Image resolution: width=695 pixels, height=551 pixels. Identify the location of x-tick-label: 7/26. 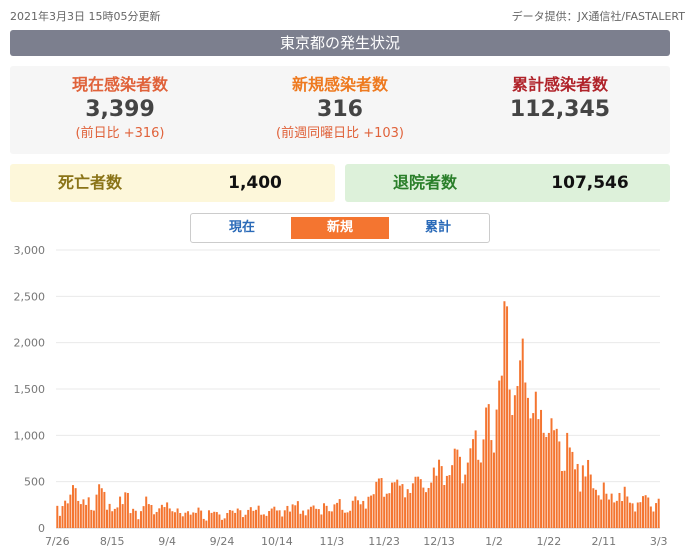
(57, 541).